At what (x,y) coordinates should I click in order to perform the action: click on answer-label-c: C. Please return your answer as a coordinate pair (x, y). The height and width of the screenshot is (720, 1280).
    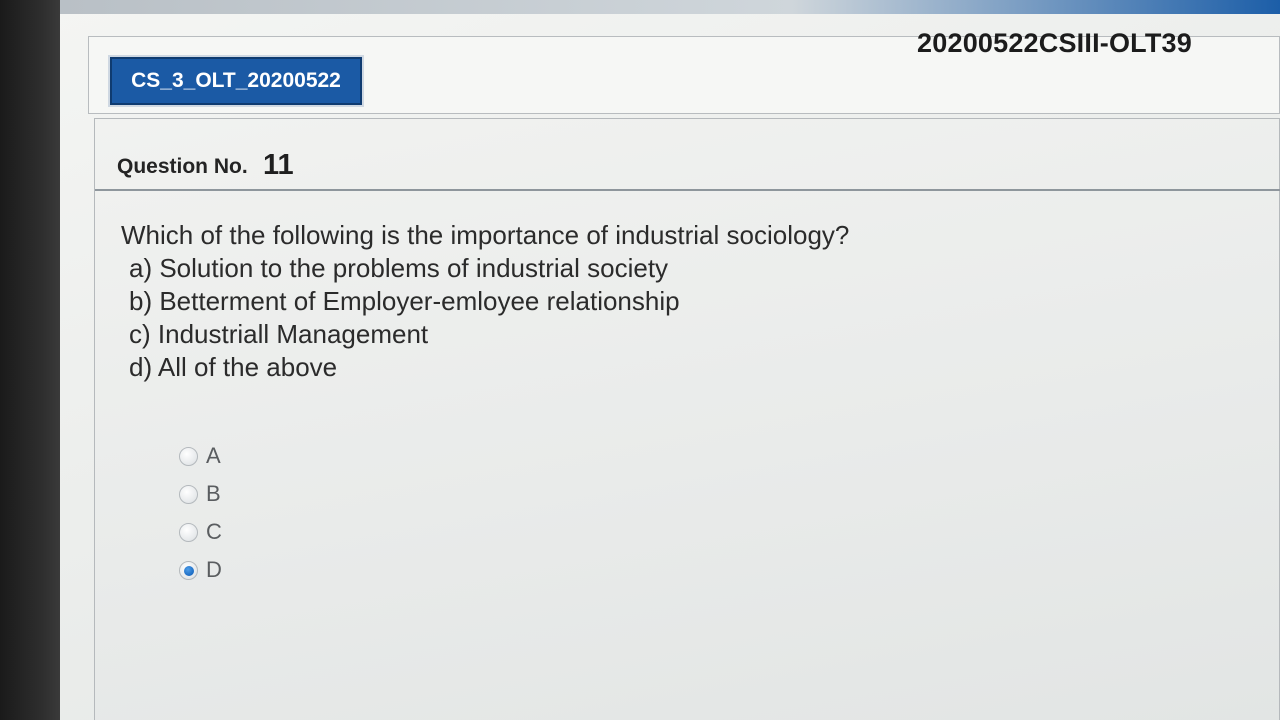
    Looking at the image, I should click on (214, 531).